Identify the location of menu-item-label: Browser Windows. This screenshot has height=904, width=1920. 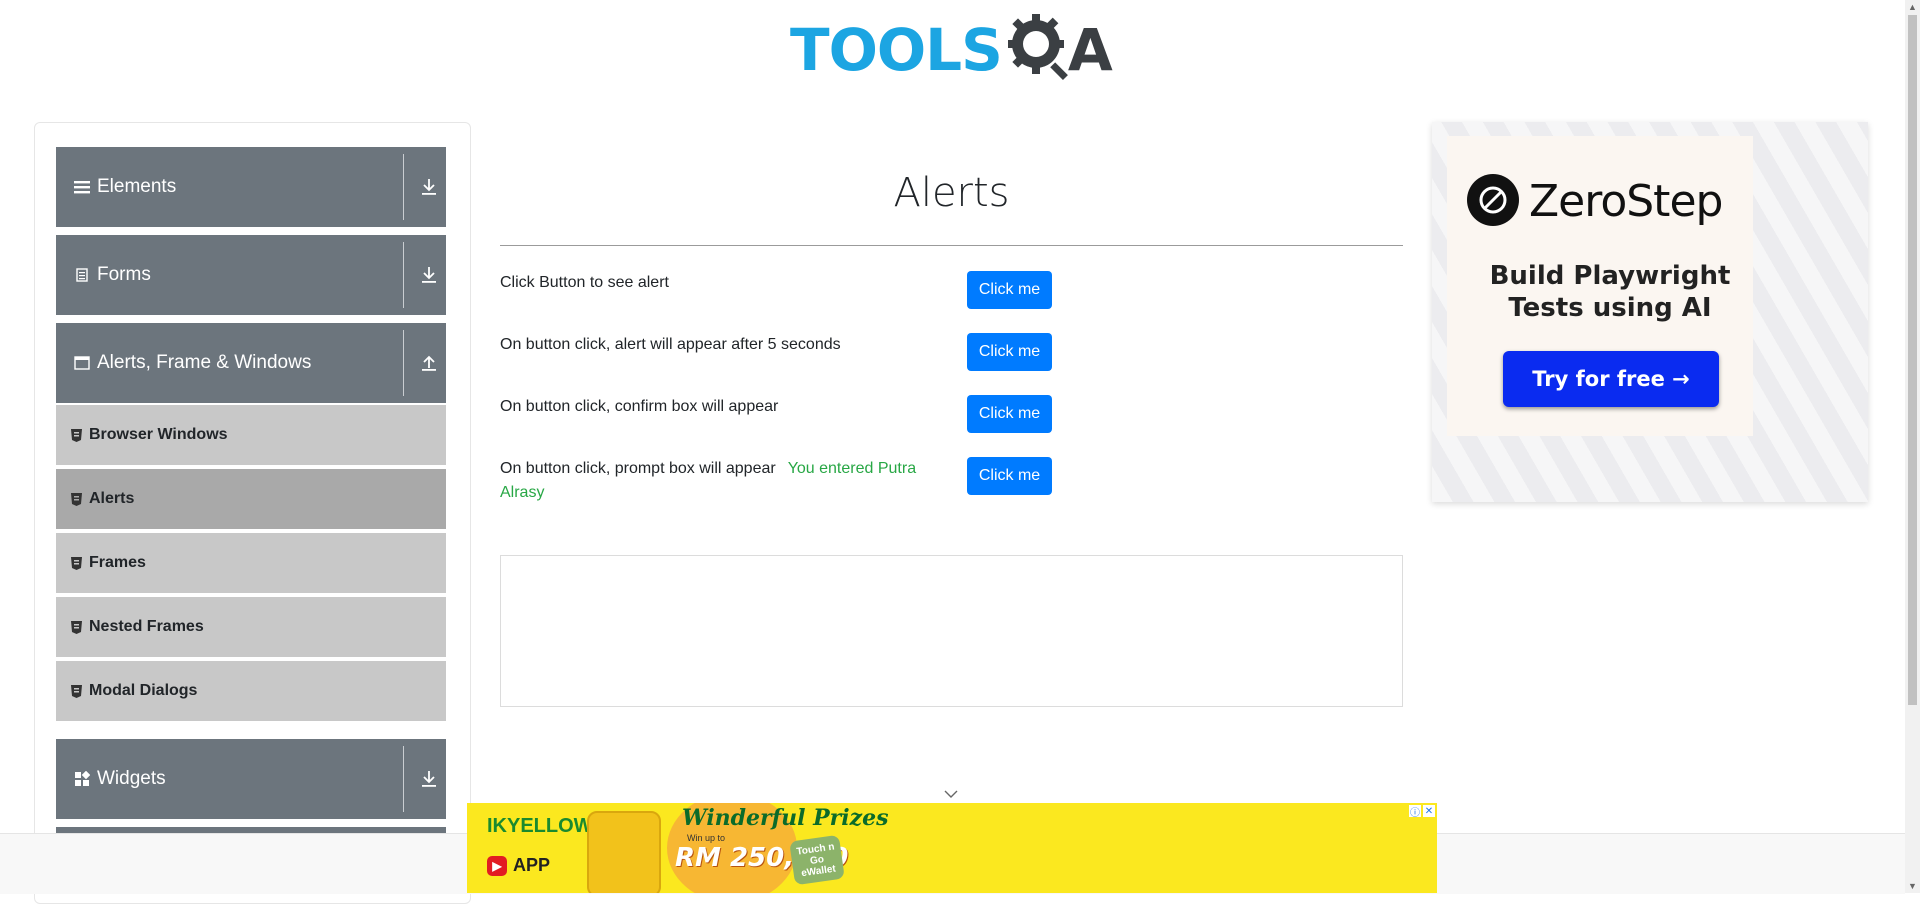
(158, 434).